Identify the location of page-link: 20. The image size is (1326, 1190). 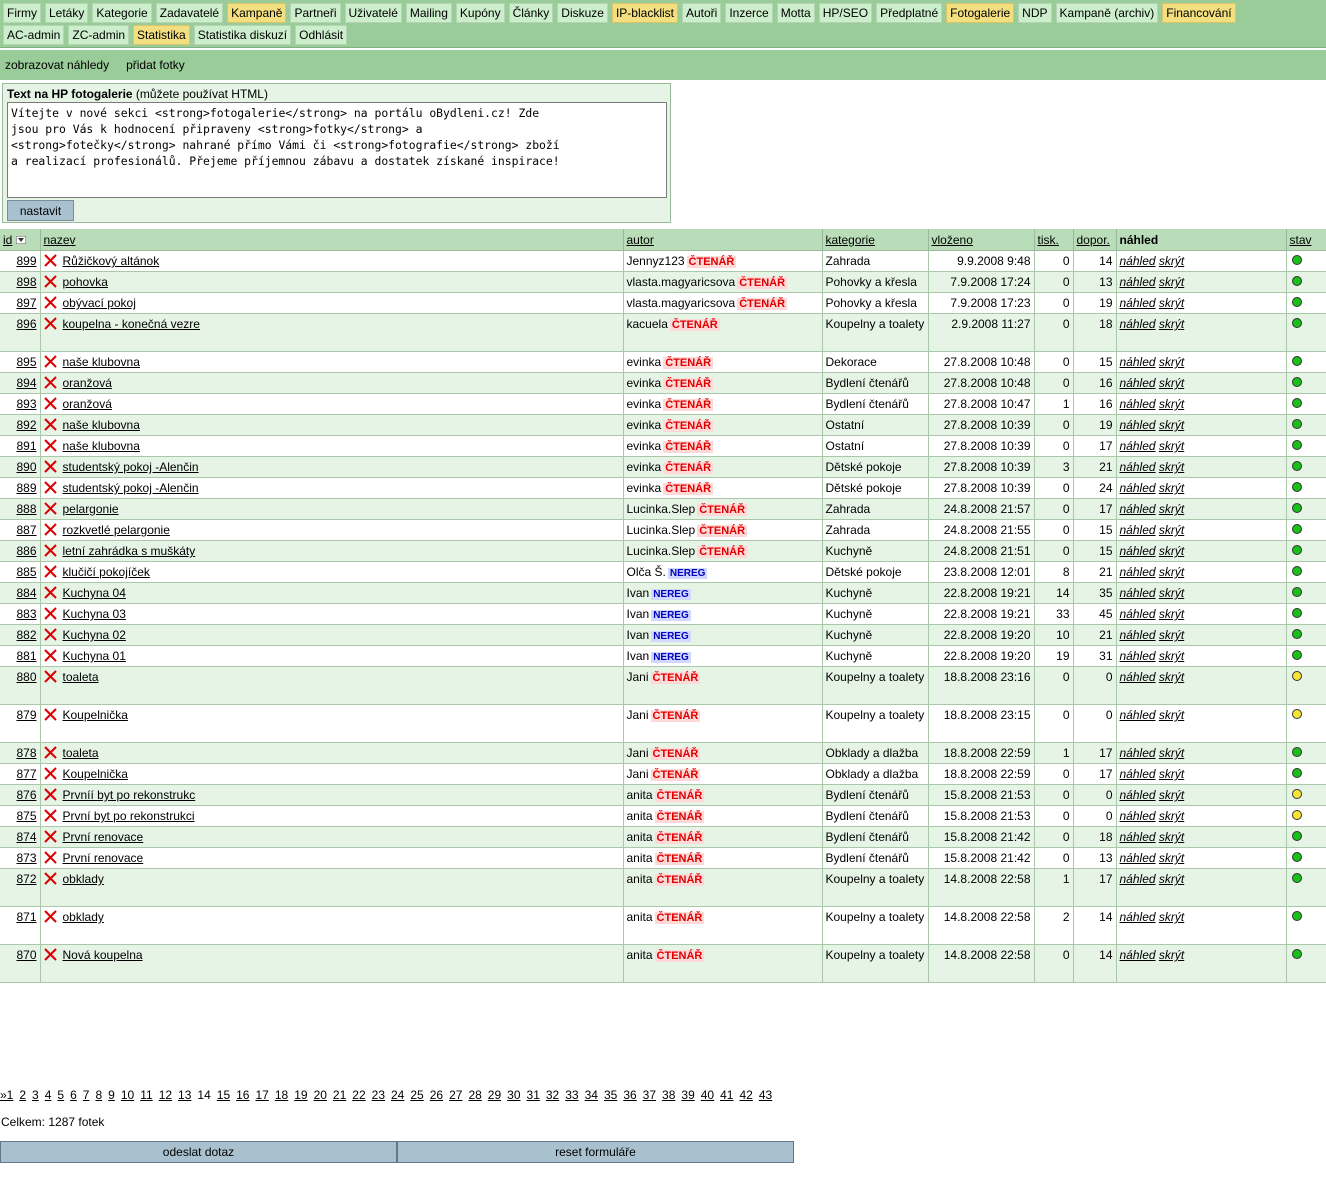
(320, 1095).